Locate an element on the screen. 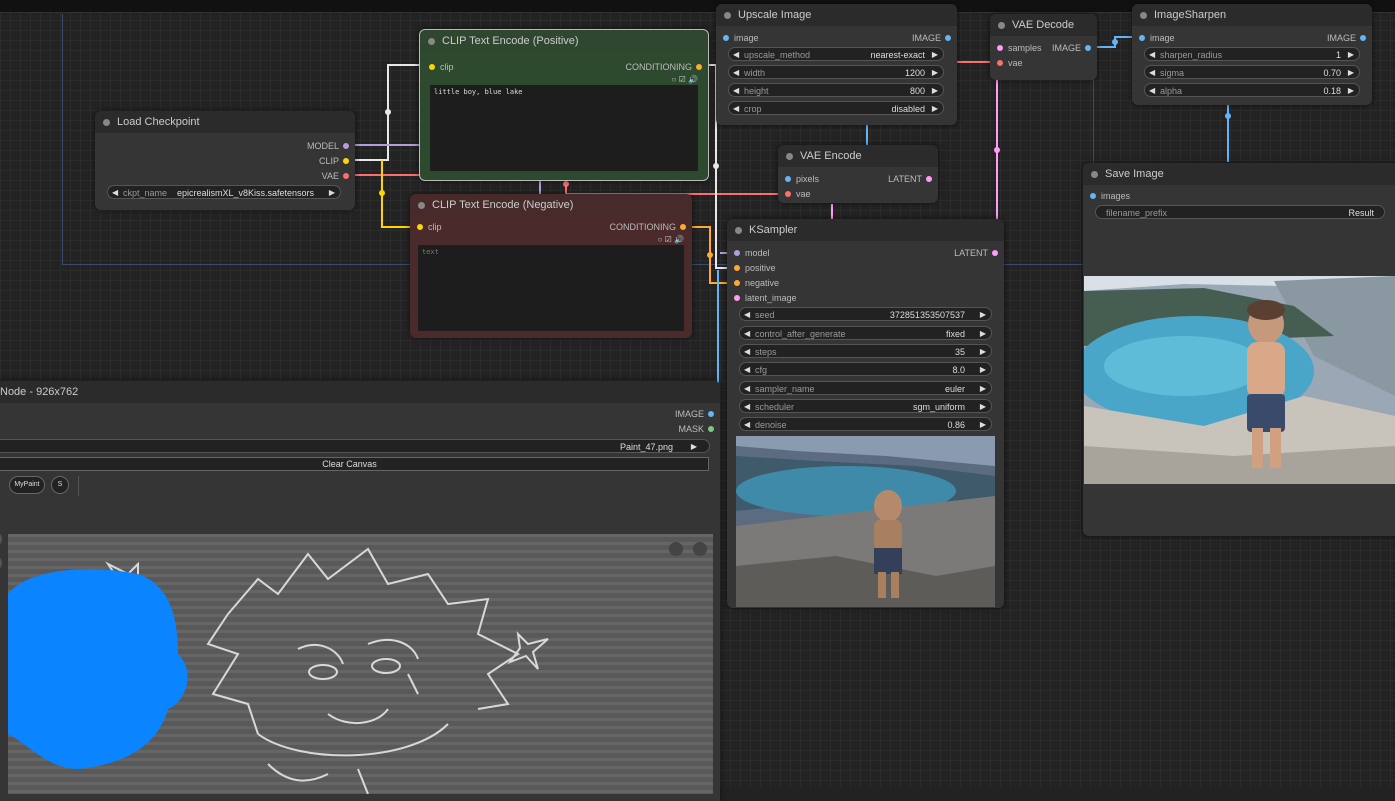  input-latent-image: latent_image is located at coordinates (764, 298).